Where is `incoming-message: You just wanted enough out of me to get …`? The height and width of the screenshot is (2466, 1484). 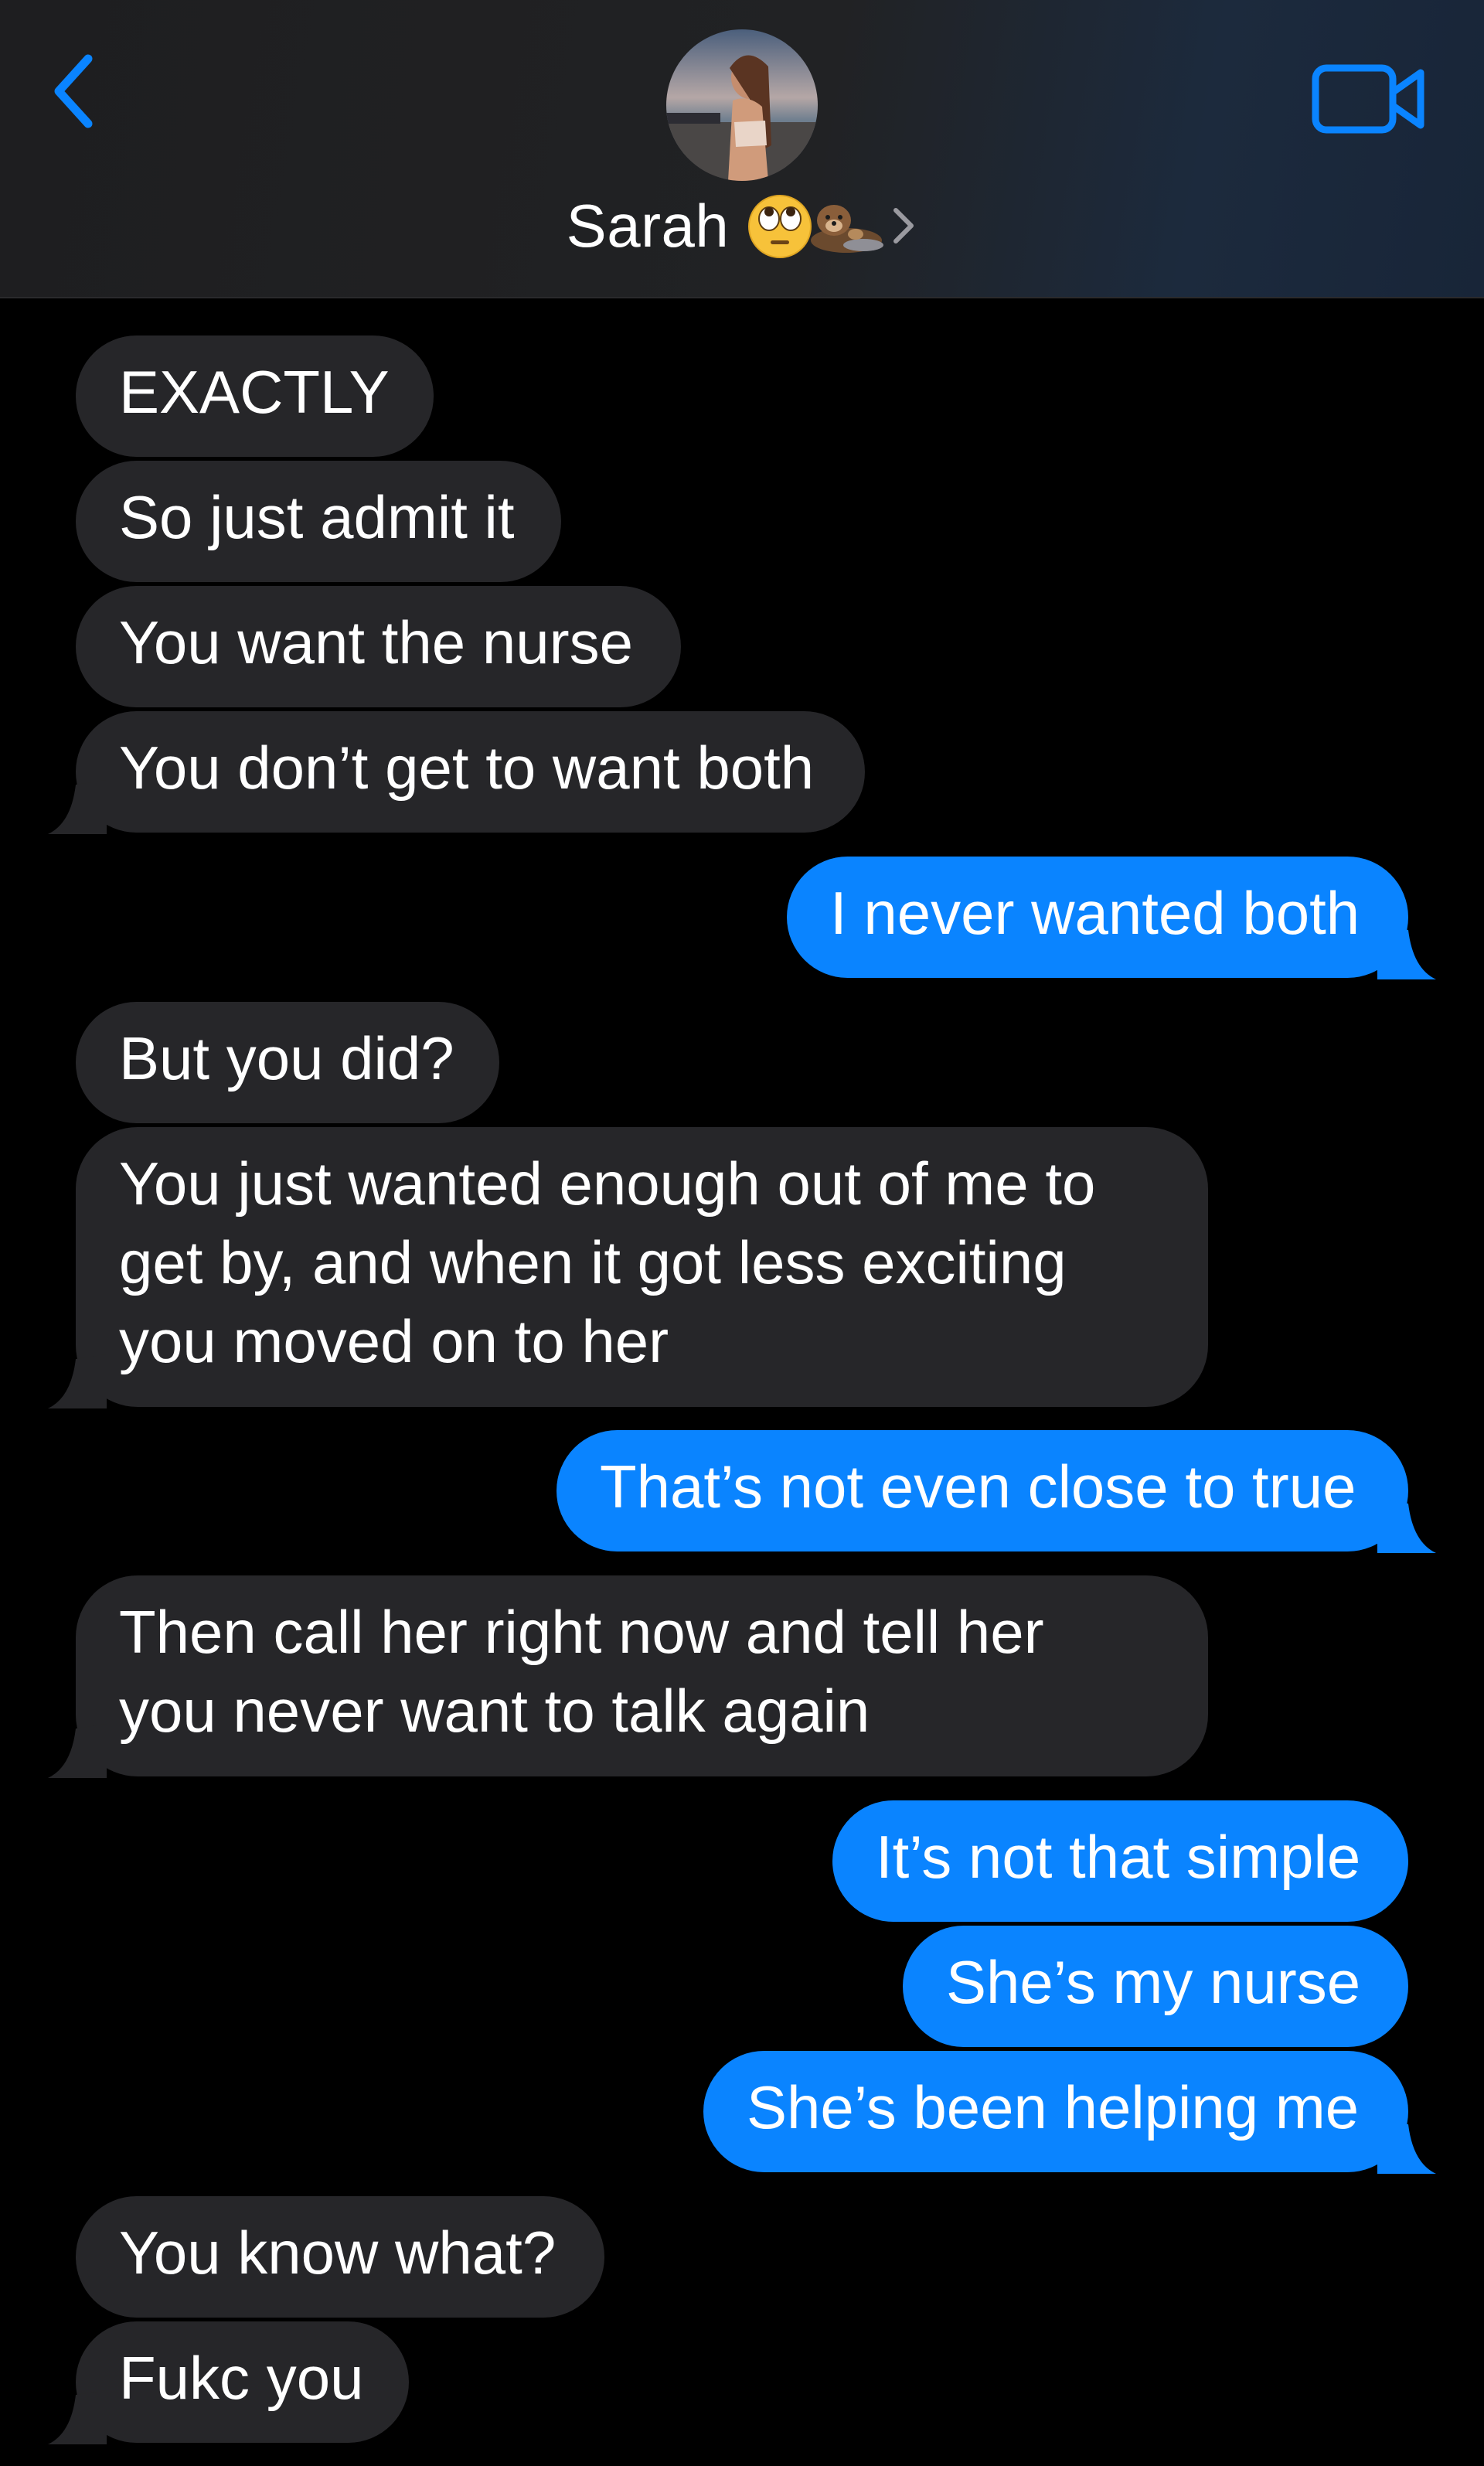 incoming-message: You just wanted enough out of me to get … is located at coordinates (628, 1267).